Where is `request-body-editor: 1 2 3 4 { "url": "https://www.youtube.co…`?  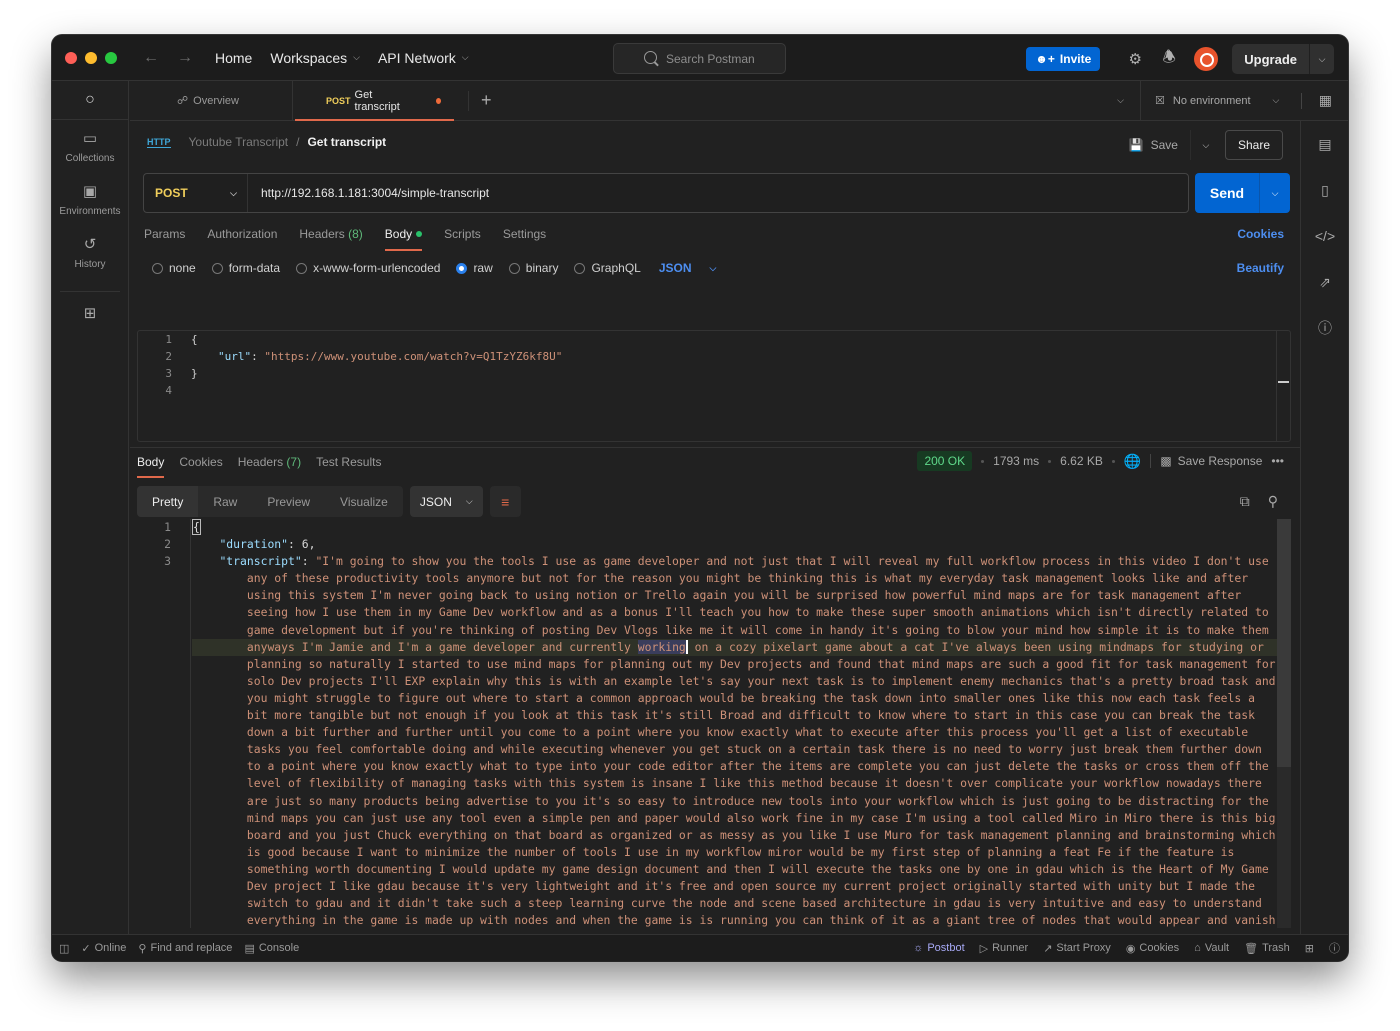 request-body-editor: 1 2 3 4 { "url": "https://www.youtube.co… is located at coordinates (714, 386).